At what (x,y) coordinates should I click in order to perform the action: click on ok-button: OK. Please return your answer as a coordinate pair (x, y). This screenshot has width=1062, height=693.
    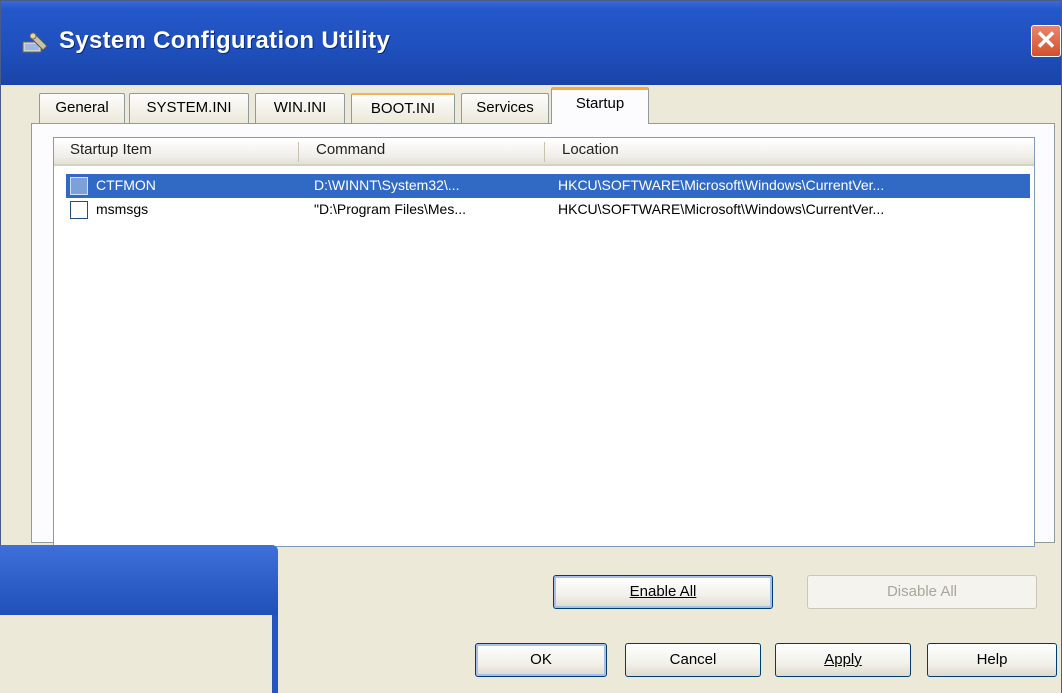
    Looking at the image, I should click on (541, 660).